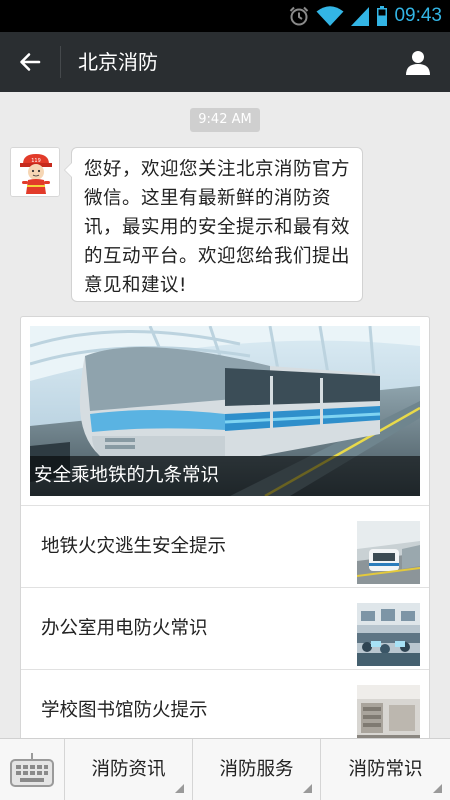  I want to click on office-thumbnail-image, so click(388, 634).